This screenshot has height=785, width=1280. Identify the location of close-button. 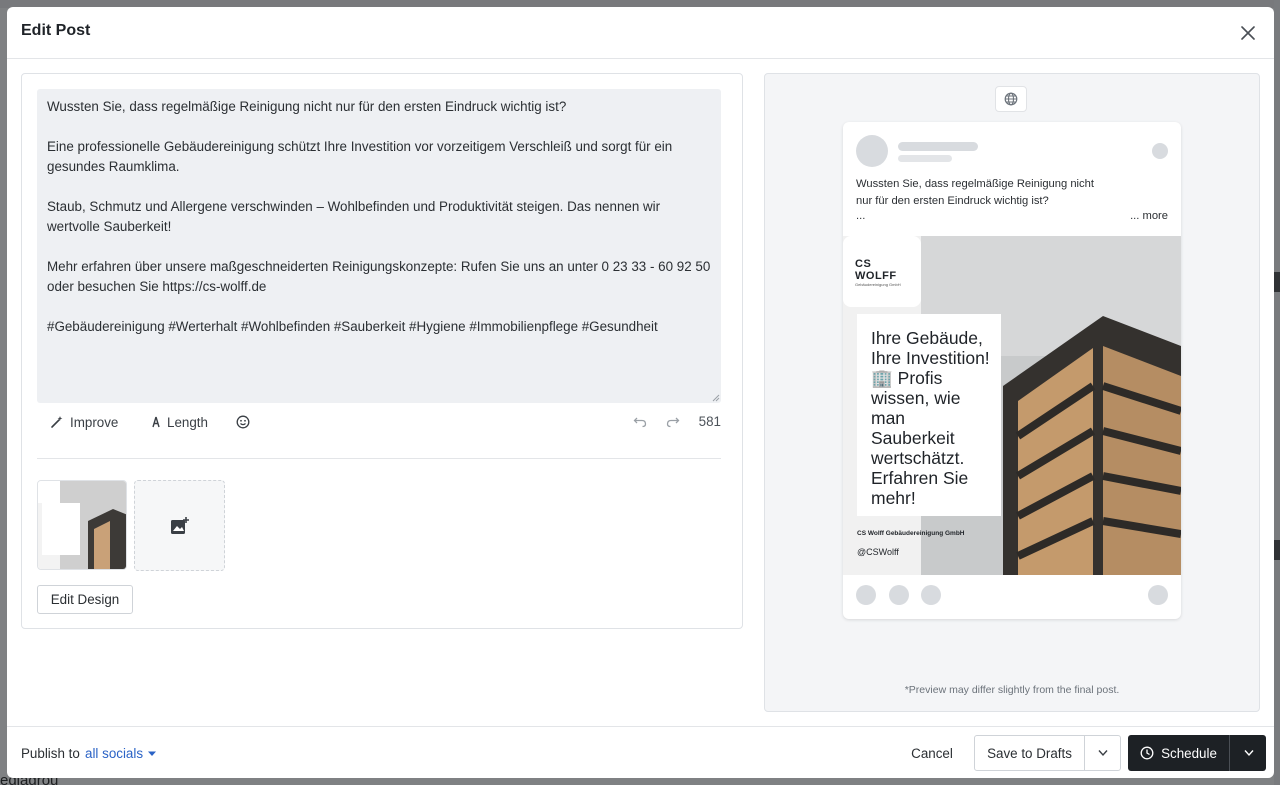
(1248, 33).